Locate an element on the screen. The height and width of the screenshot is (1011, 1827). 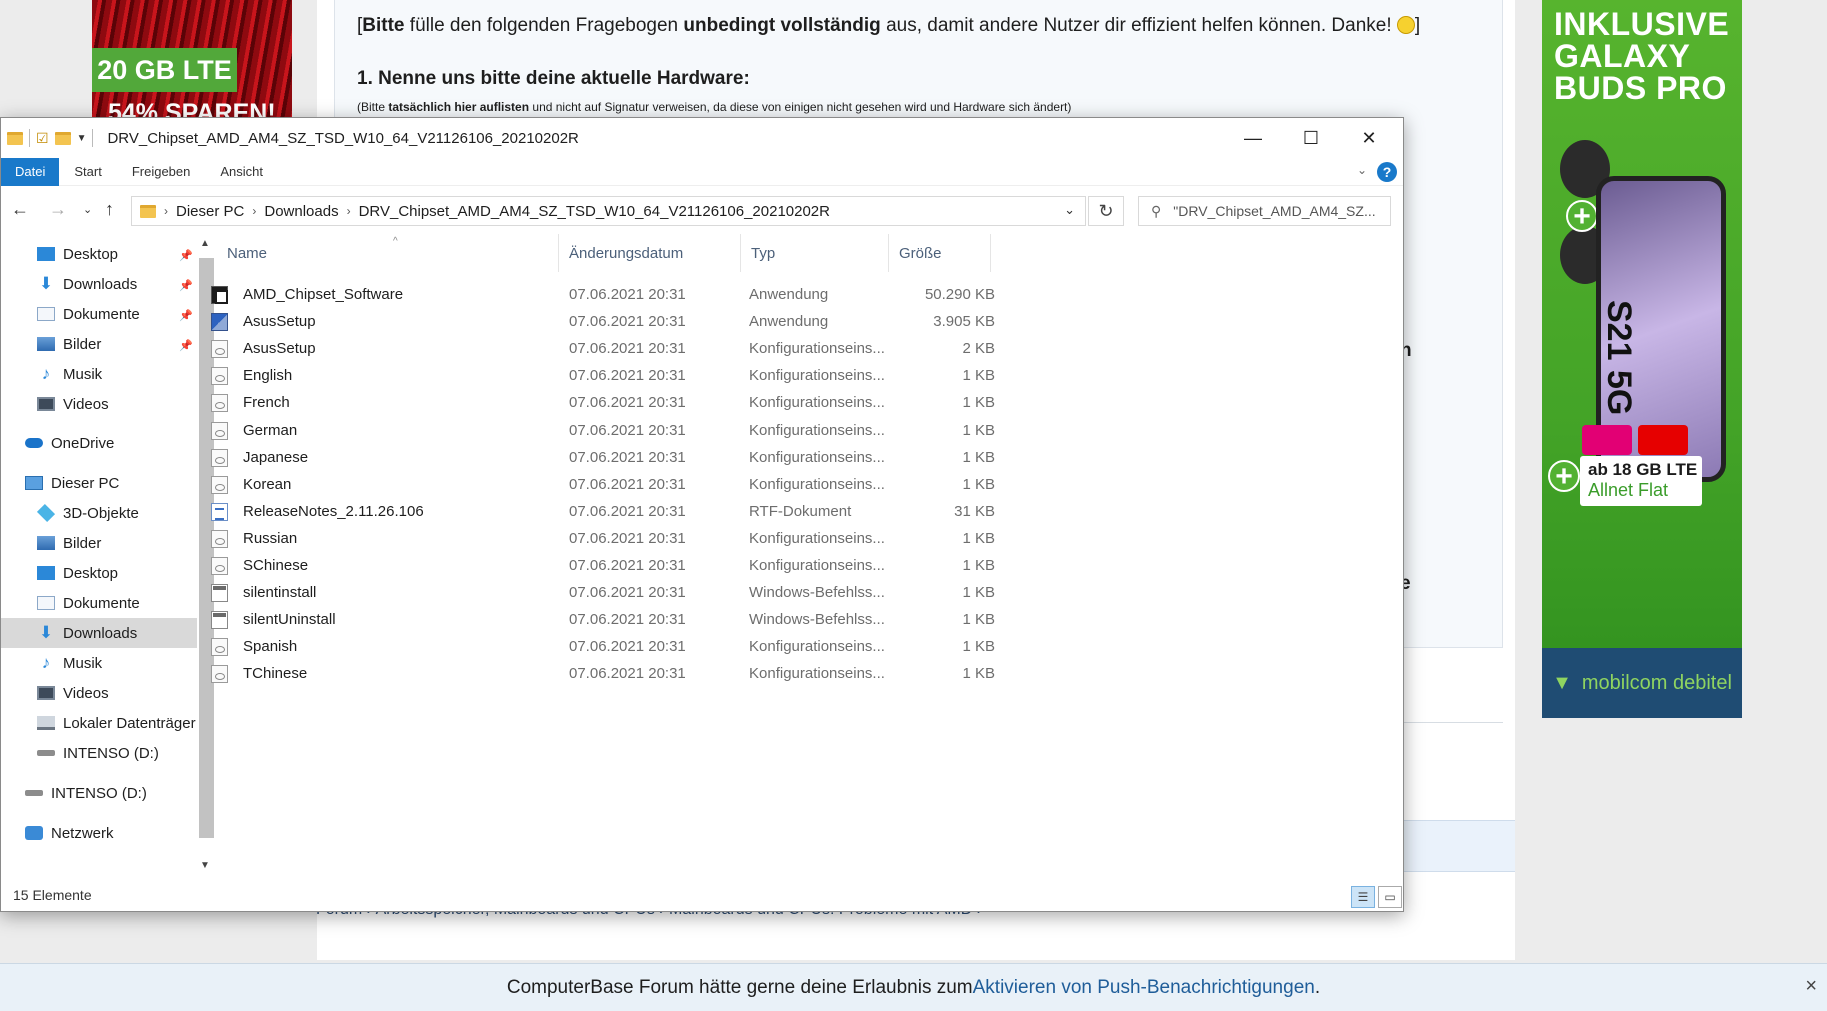
forward-button: → is located at coordinates (58, 209).